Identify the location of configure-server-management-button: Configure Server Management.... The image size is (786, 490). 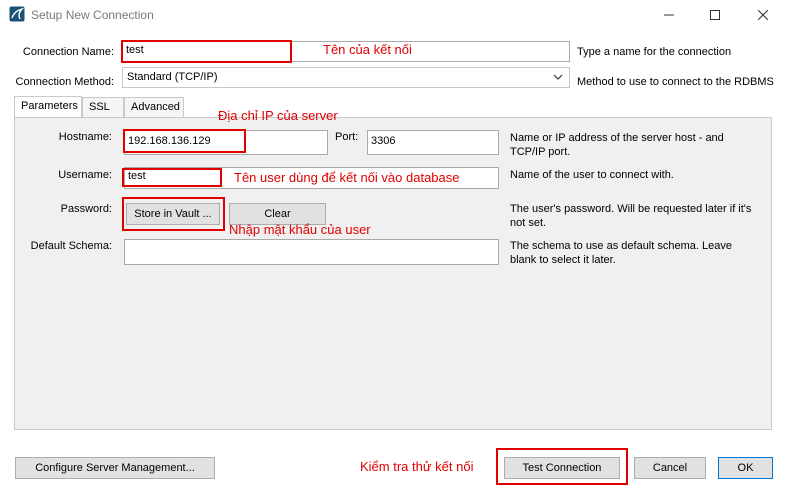
(115, 468).